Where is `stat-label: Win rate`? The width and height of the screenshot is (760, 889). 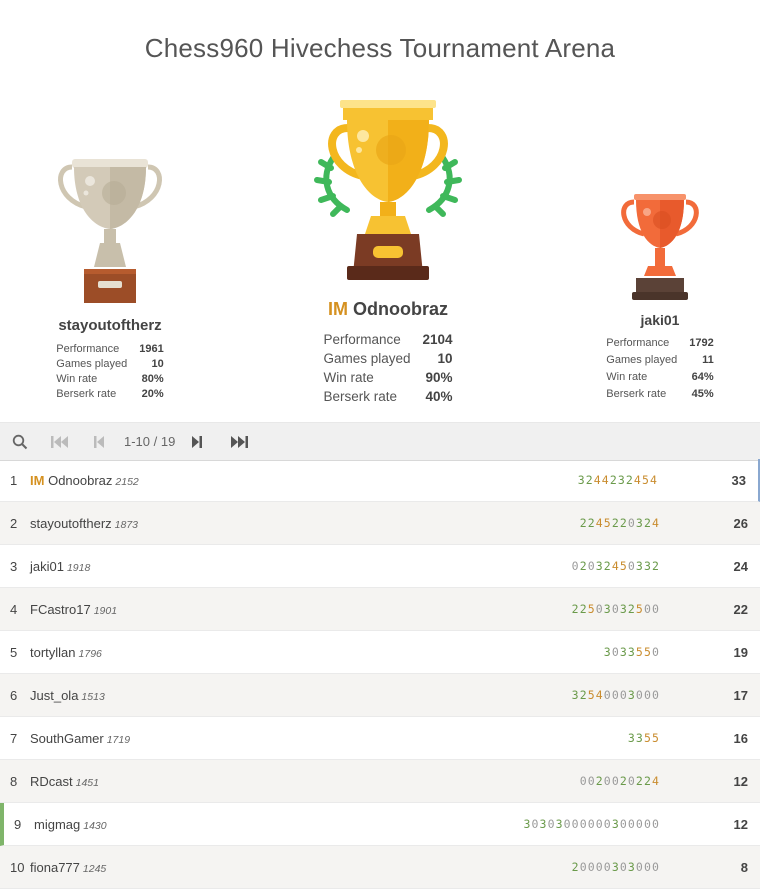
stat-label: Win rate is located at coordinates (627, 377).